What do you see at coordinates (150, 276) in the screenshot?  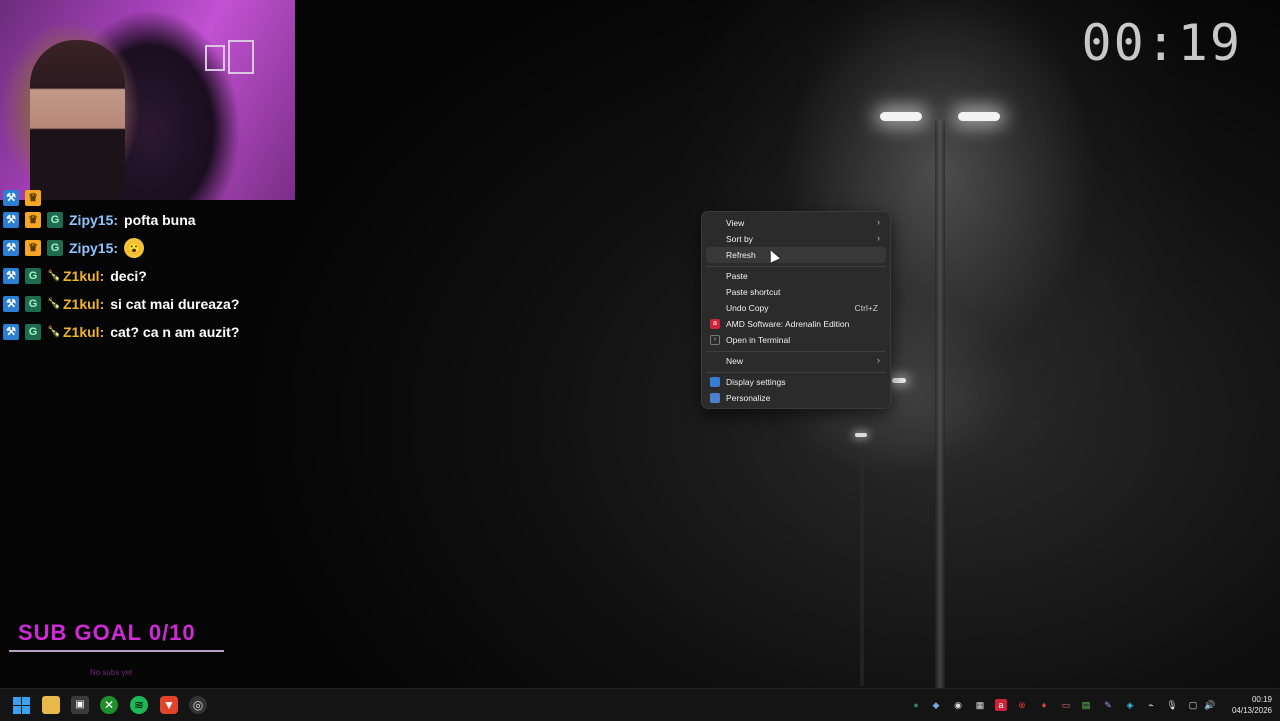 I see `chat-message: ⚒ G 🍾 Z1kul: deci?` at bounding box center [150, 276].